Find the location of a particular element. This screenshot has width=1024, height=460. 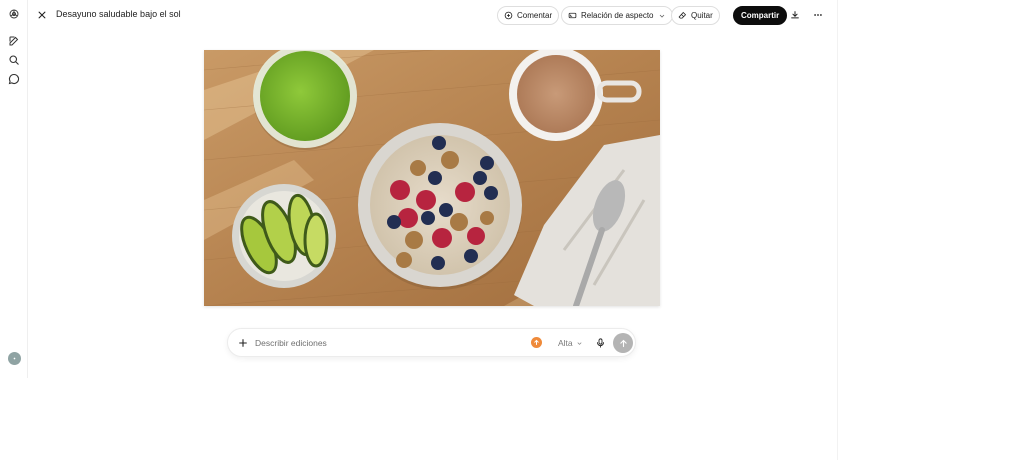

download-icon is located at coordinates (795, 15).